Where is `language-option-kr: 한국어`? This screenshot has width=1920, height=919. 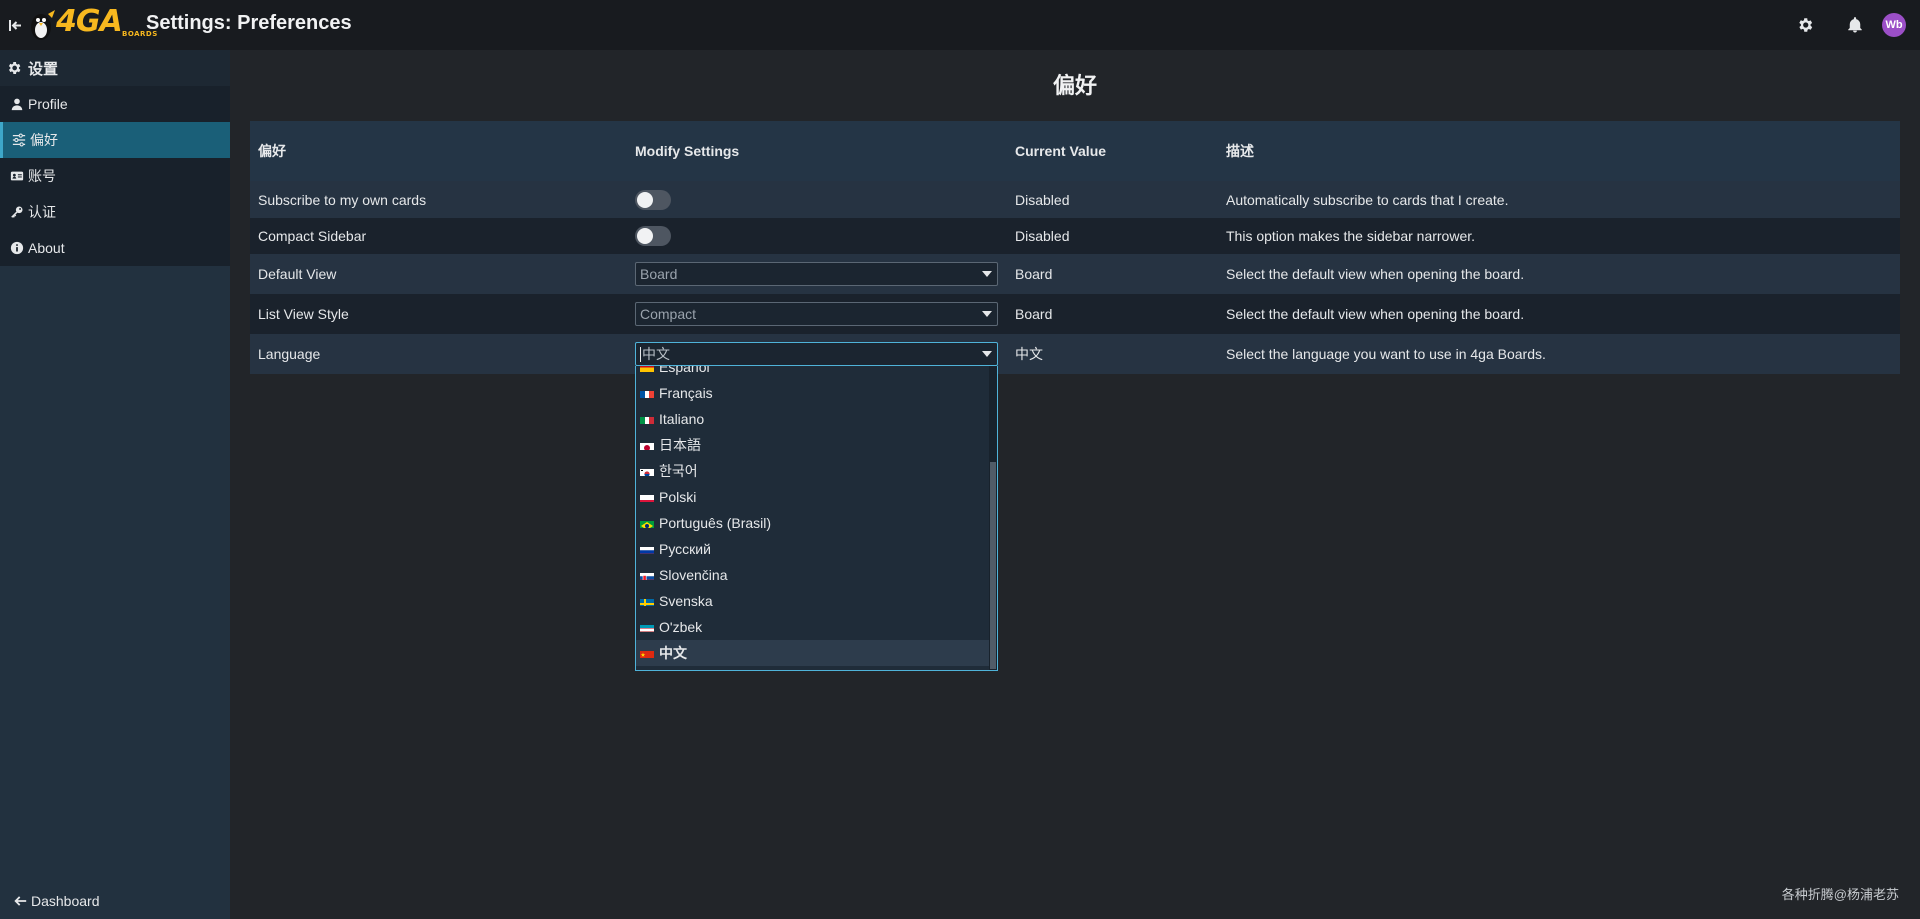 language-option-kr: 한국어 is located at coordinates (813, 471).